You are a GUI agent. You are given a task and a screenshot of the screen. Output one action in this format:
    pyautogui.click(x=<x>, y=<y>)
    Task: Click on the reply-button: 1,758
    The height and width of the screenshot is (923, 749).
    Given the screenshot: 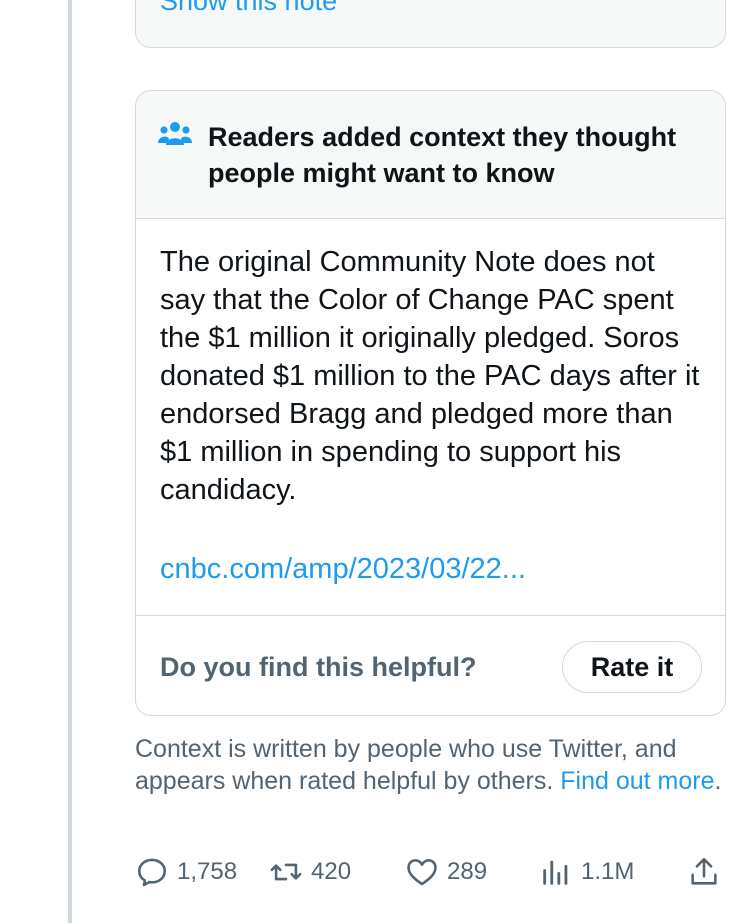 What is the action you would take?
    pyautogui.click(x=186, y=872)
    